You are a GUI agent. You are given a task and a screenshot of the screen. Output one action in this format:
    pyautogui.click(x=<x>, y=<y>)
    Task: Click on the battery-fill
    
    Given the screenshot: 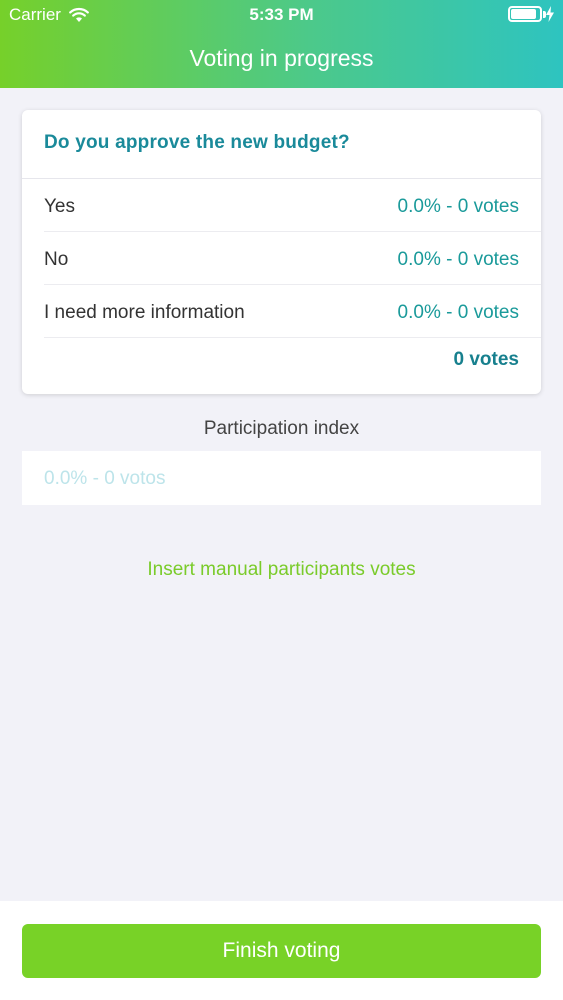 What is the action you would take?
    pyautogui.click(x=523, y=14)
    